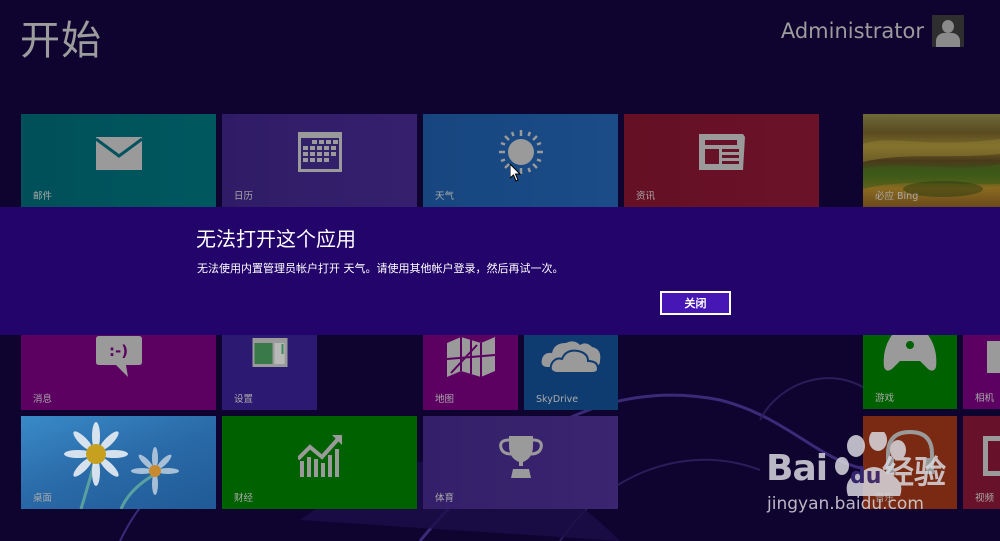  What do you see at coordinates (985, 498) in the screenshot?
I see `tile-label: 视频` at bounding box center [985, 498].